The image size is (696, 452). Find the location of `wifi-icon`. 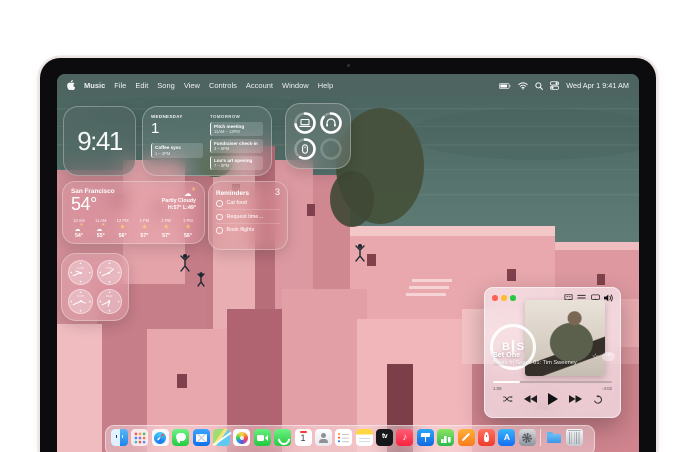

wifi-icon is located at coordinates (523, 85).